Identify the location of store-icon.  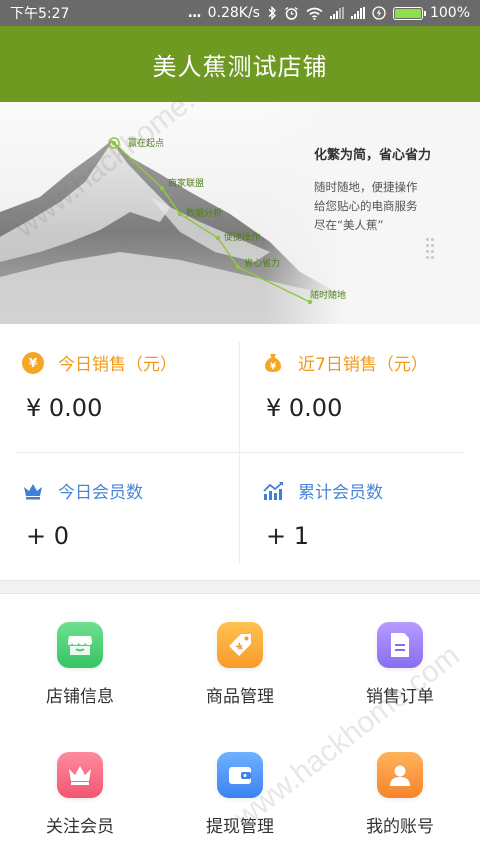
(80, 645).